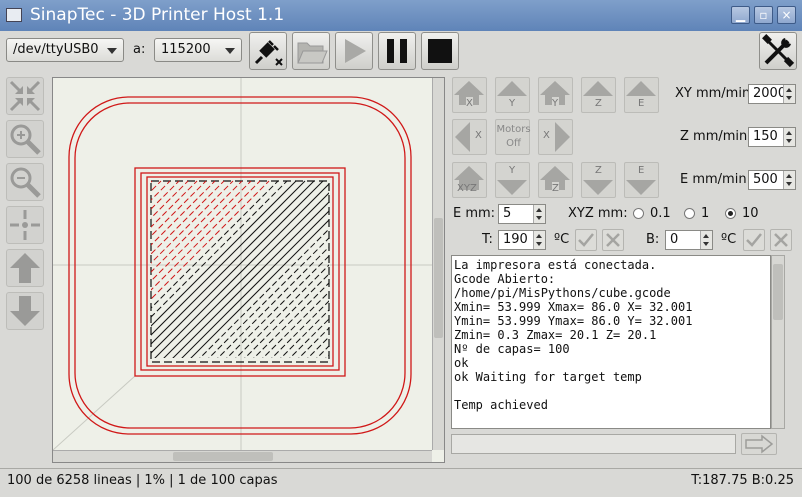  Describe the element at coordinates (742, 480) in the screenshot. I see `status-temps: T:187.75 B:0.25` at that location.